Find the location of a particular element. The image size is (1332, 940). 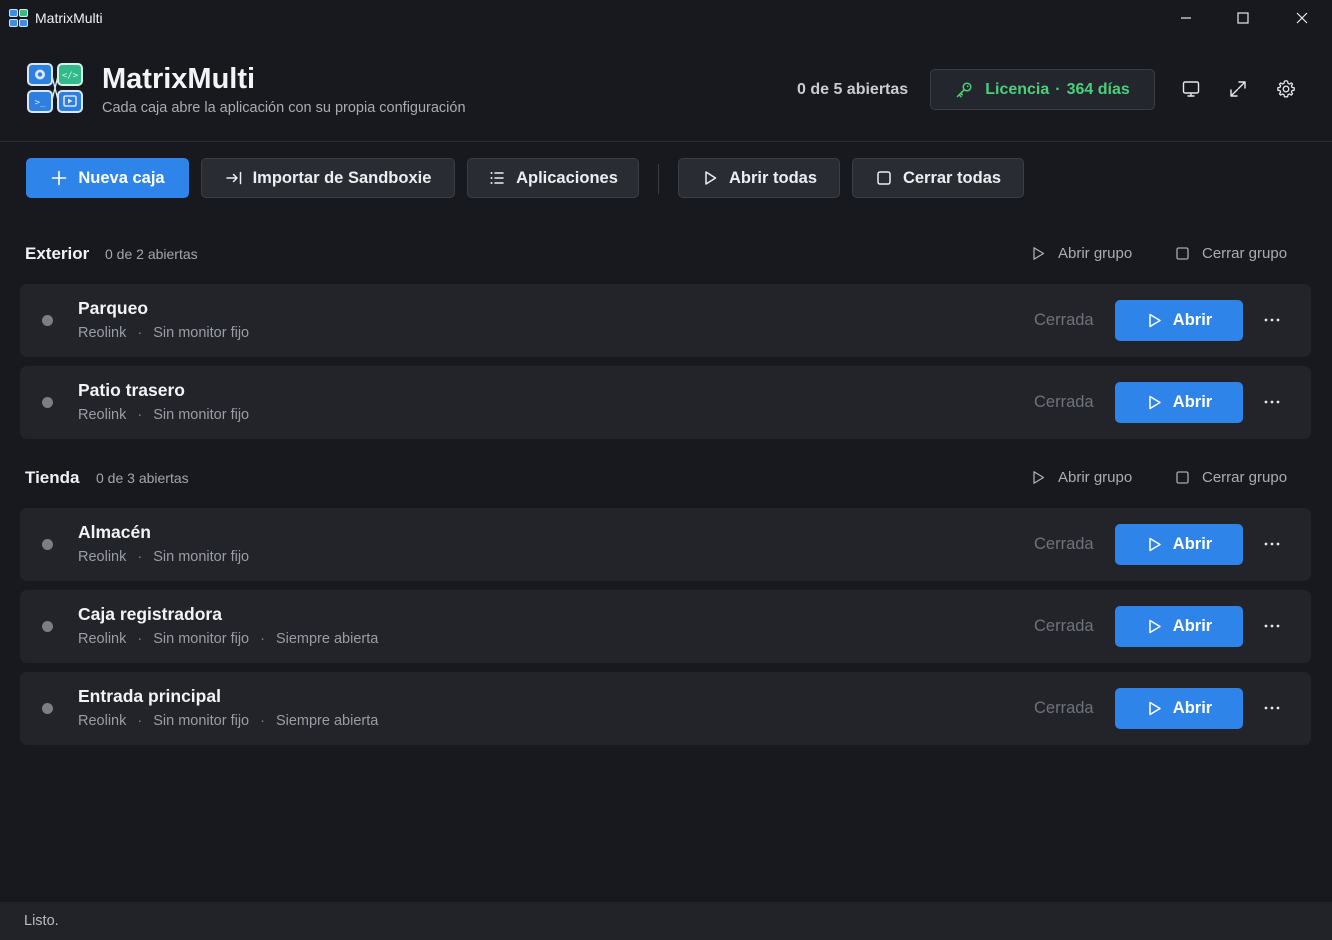

license-label: Licencia is located at coordinates (1017, 89).